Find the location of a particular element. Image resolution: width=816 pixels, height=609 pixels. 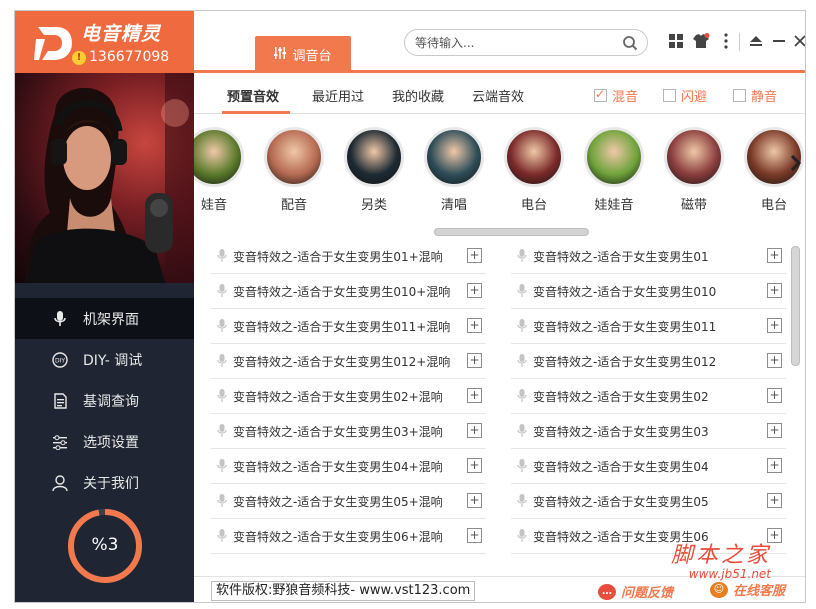

carousel-scrollbar is located at coordinates (511, 232).